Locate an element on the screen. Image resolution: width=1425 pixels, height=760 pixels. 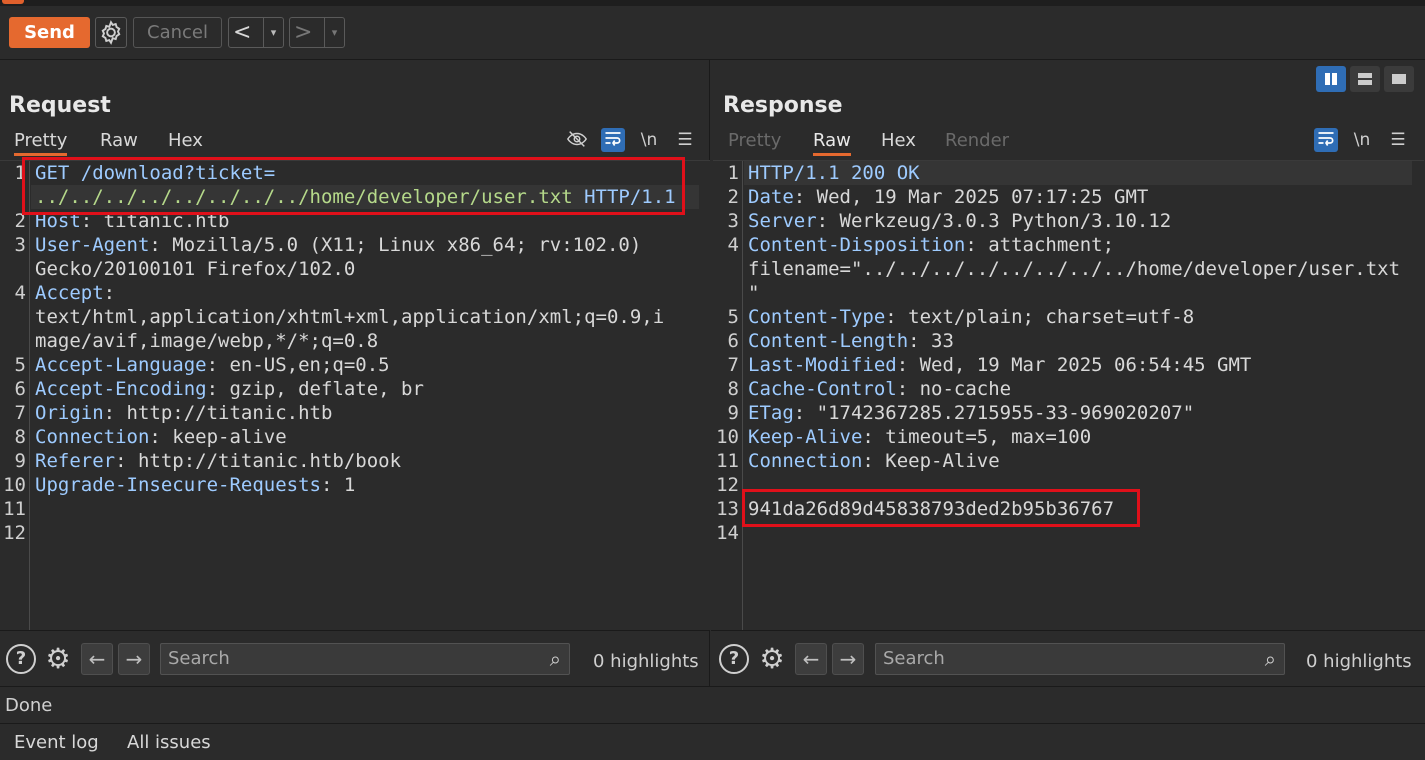
line-number: 2 is located at coordinates (733, 197).